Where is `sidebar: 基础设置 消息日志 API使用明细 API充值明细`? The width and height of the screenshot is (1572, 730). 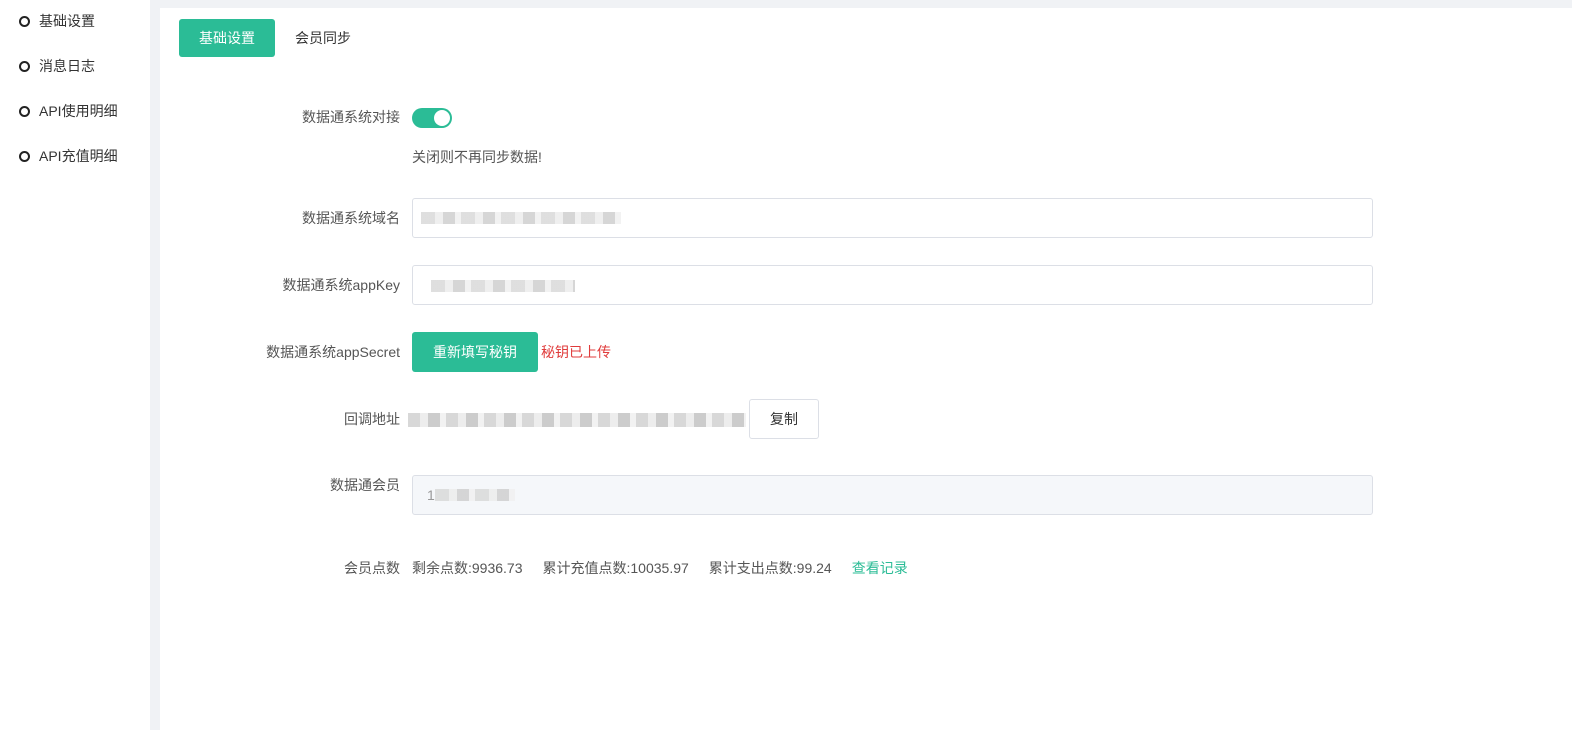
sidebar: 基础设置 消息日志 API使用明细 API充值明细 is located at coordinates (75, 365).